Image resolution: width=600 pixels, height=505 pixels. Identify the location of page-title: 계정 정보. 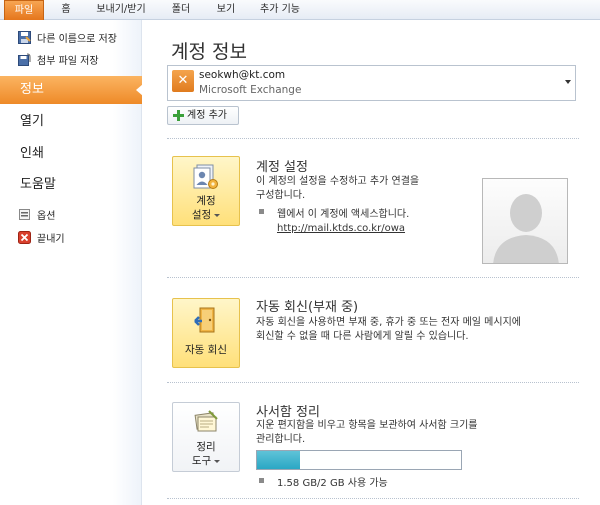
(209, 52).